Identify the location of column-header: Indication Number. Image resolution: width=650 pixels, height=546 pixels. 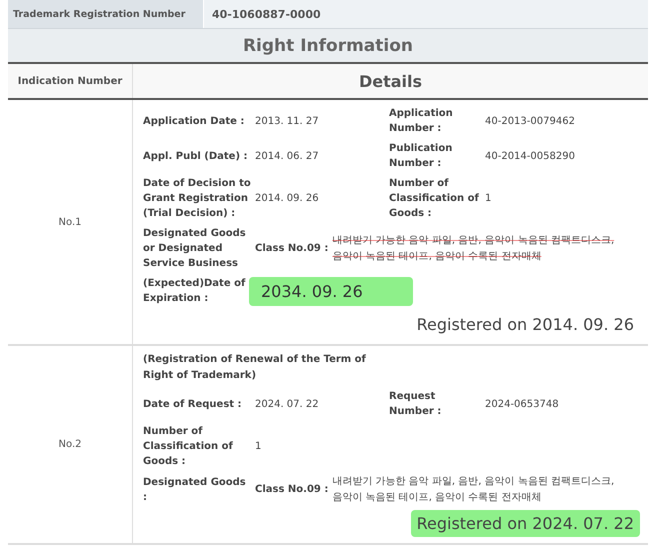
(70, 81).